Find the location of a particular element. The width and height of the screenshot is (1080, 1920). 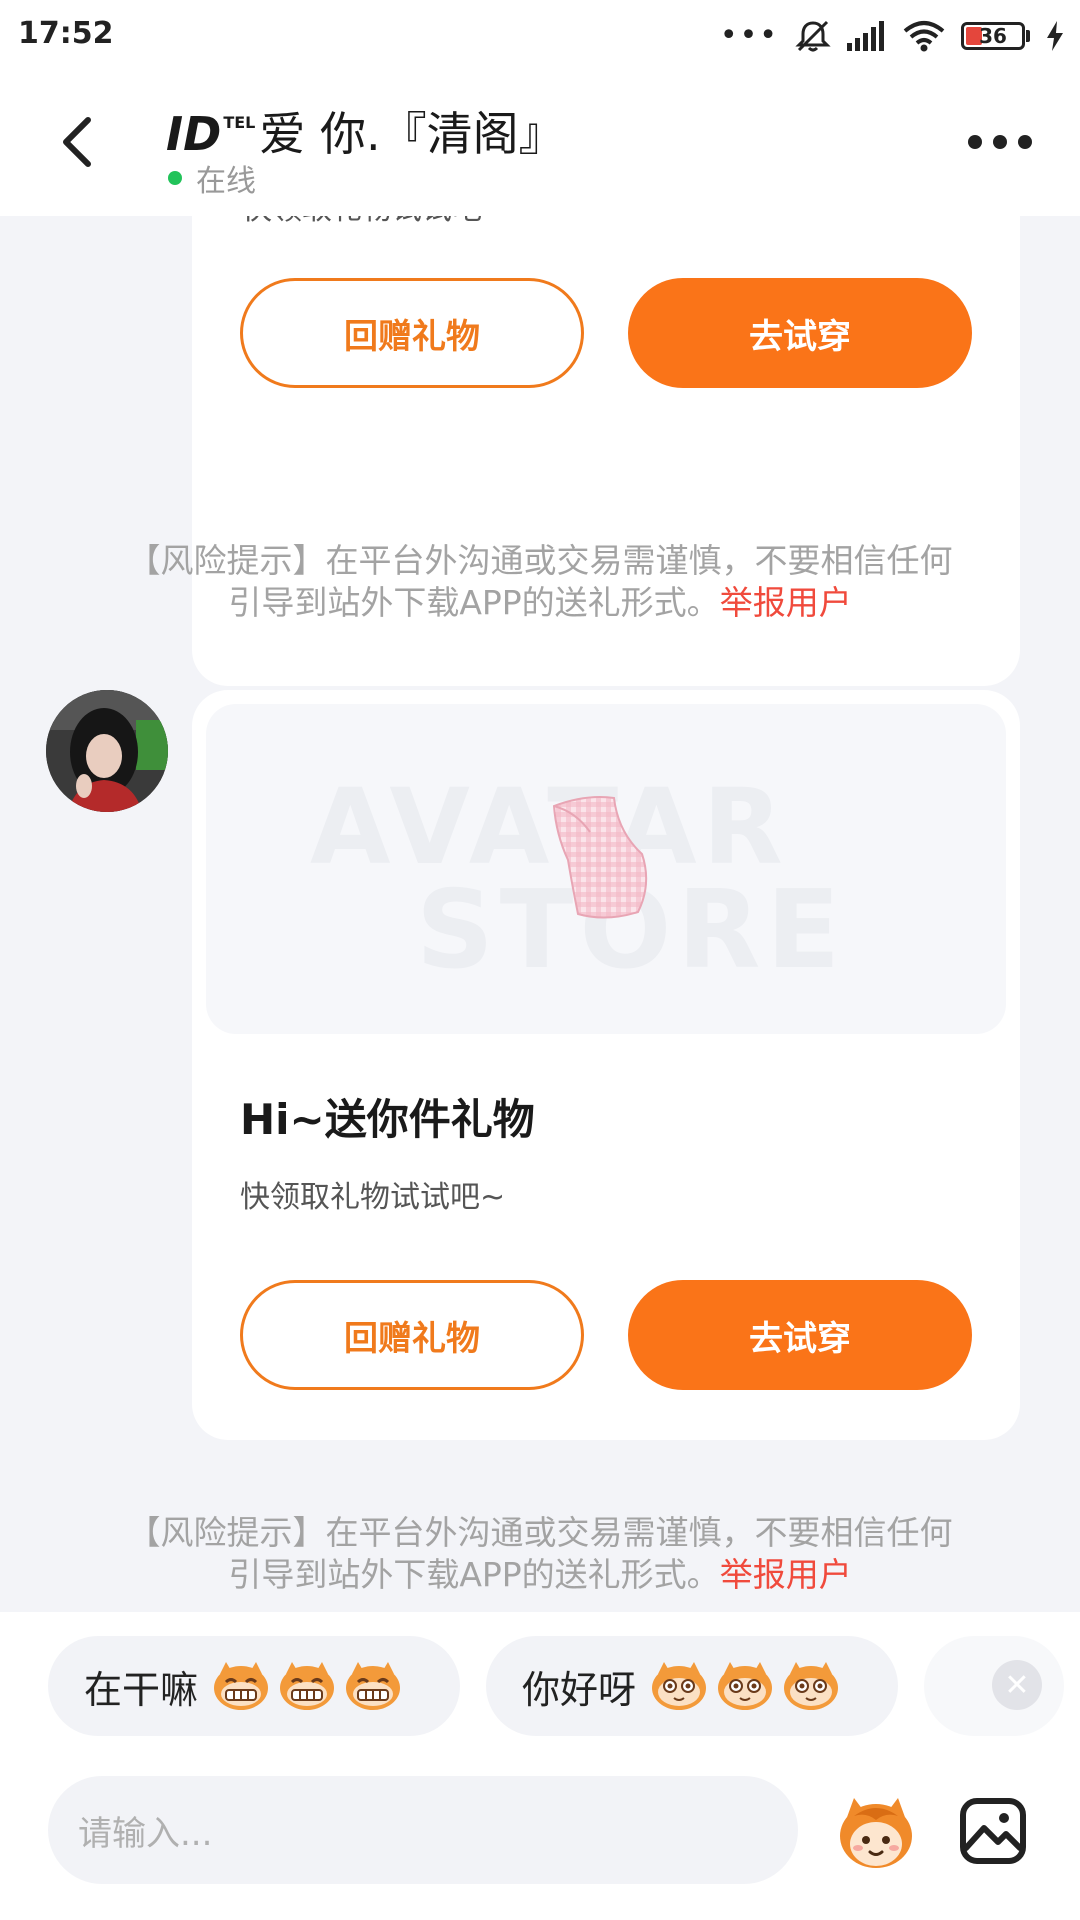

chat-header: ID TEL 爱 你.『清阁』 在线 is located at coordinates (540, 144).